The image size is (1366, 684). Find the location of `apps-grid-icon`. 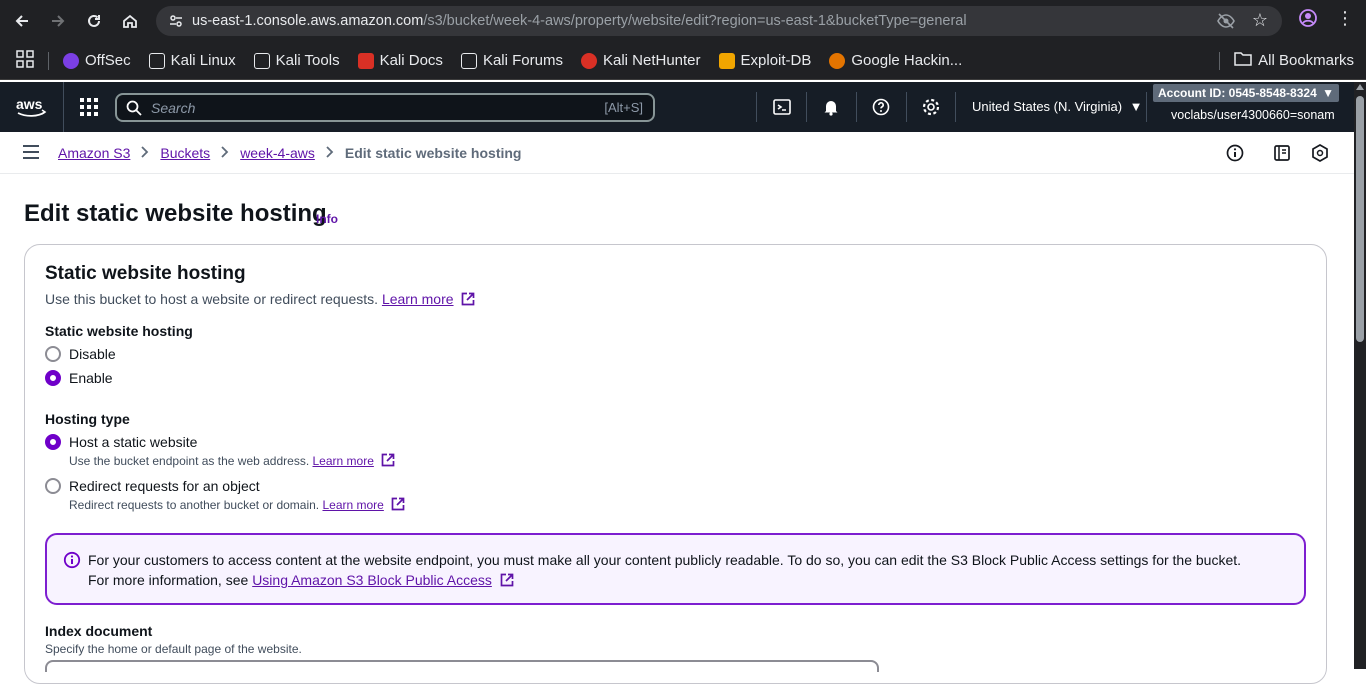

apps-grid-icon is located at coordinates (25, 60).